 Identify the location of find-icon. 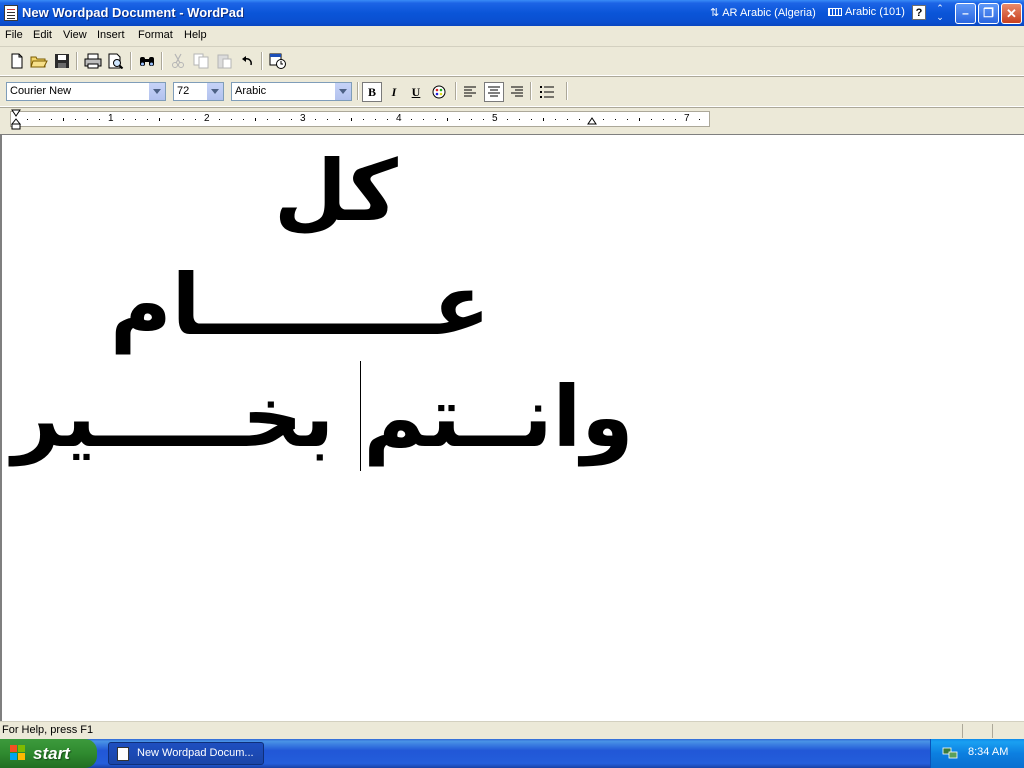
(147, 61).